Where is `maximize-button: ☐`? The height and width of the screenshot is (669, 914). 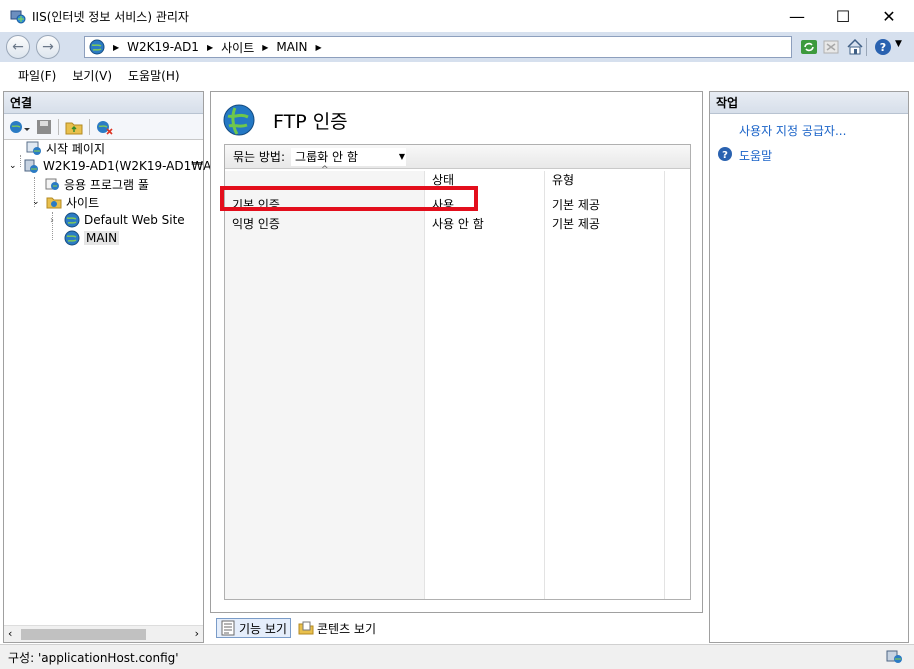 maximize-button: ☐ is located at coordinates (843, 16).